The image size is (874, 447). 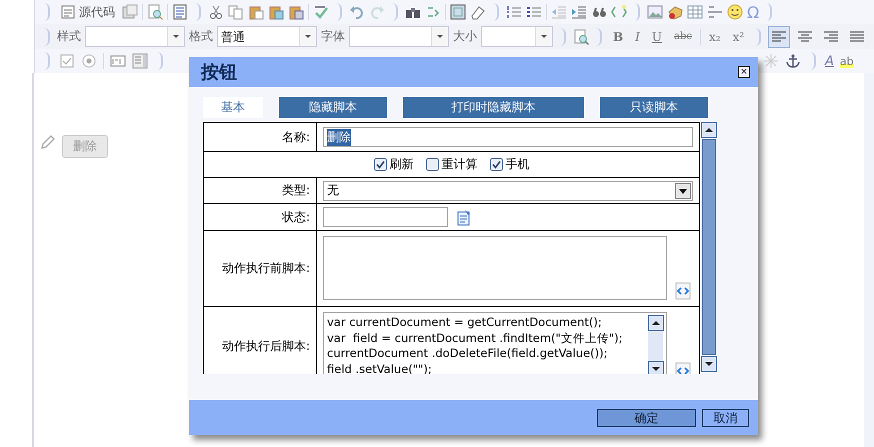 I want to click on cut-icon, so click(x=216, y=12).